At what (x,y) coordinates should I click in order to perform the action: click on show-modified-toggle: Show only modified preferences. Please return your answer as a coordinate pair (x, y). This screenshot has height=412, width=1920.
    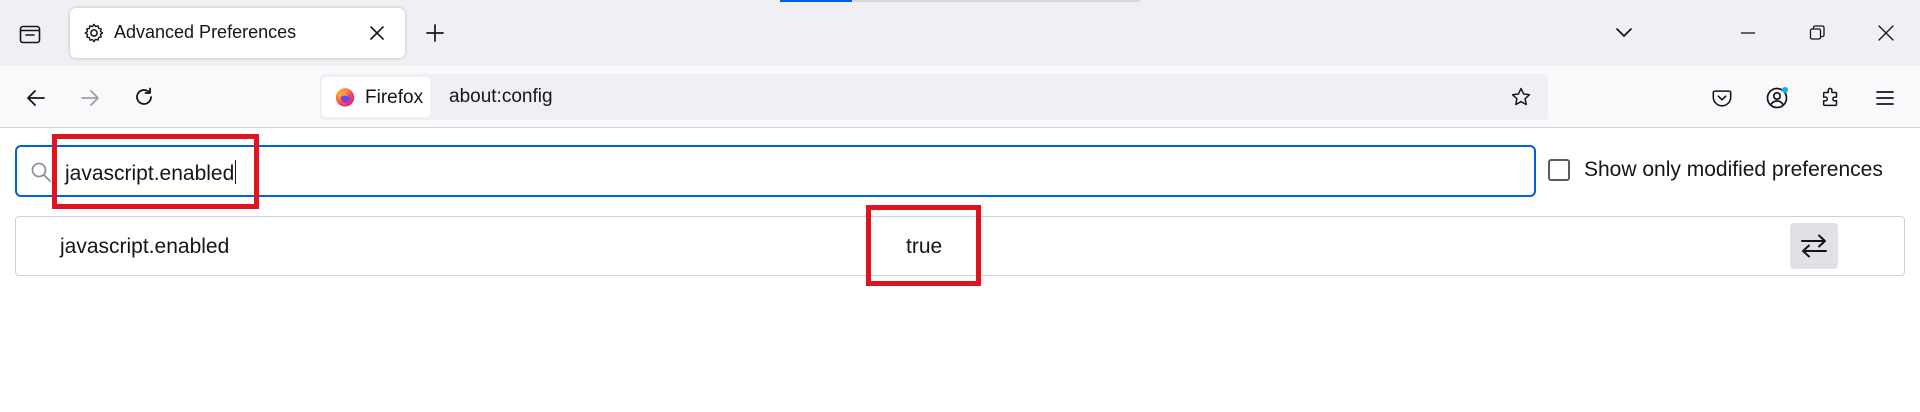
    Looking at the image, I should click on (1715, 170).